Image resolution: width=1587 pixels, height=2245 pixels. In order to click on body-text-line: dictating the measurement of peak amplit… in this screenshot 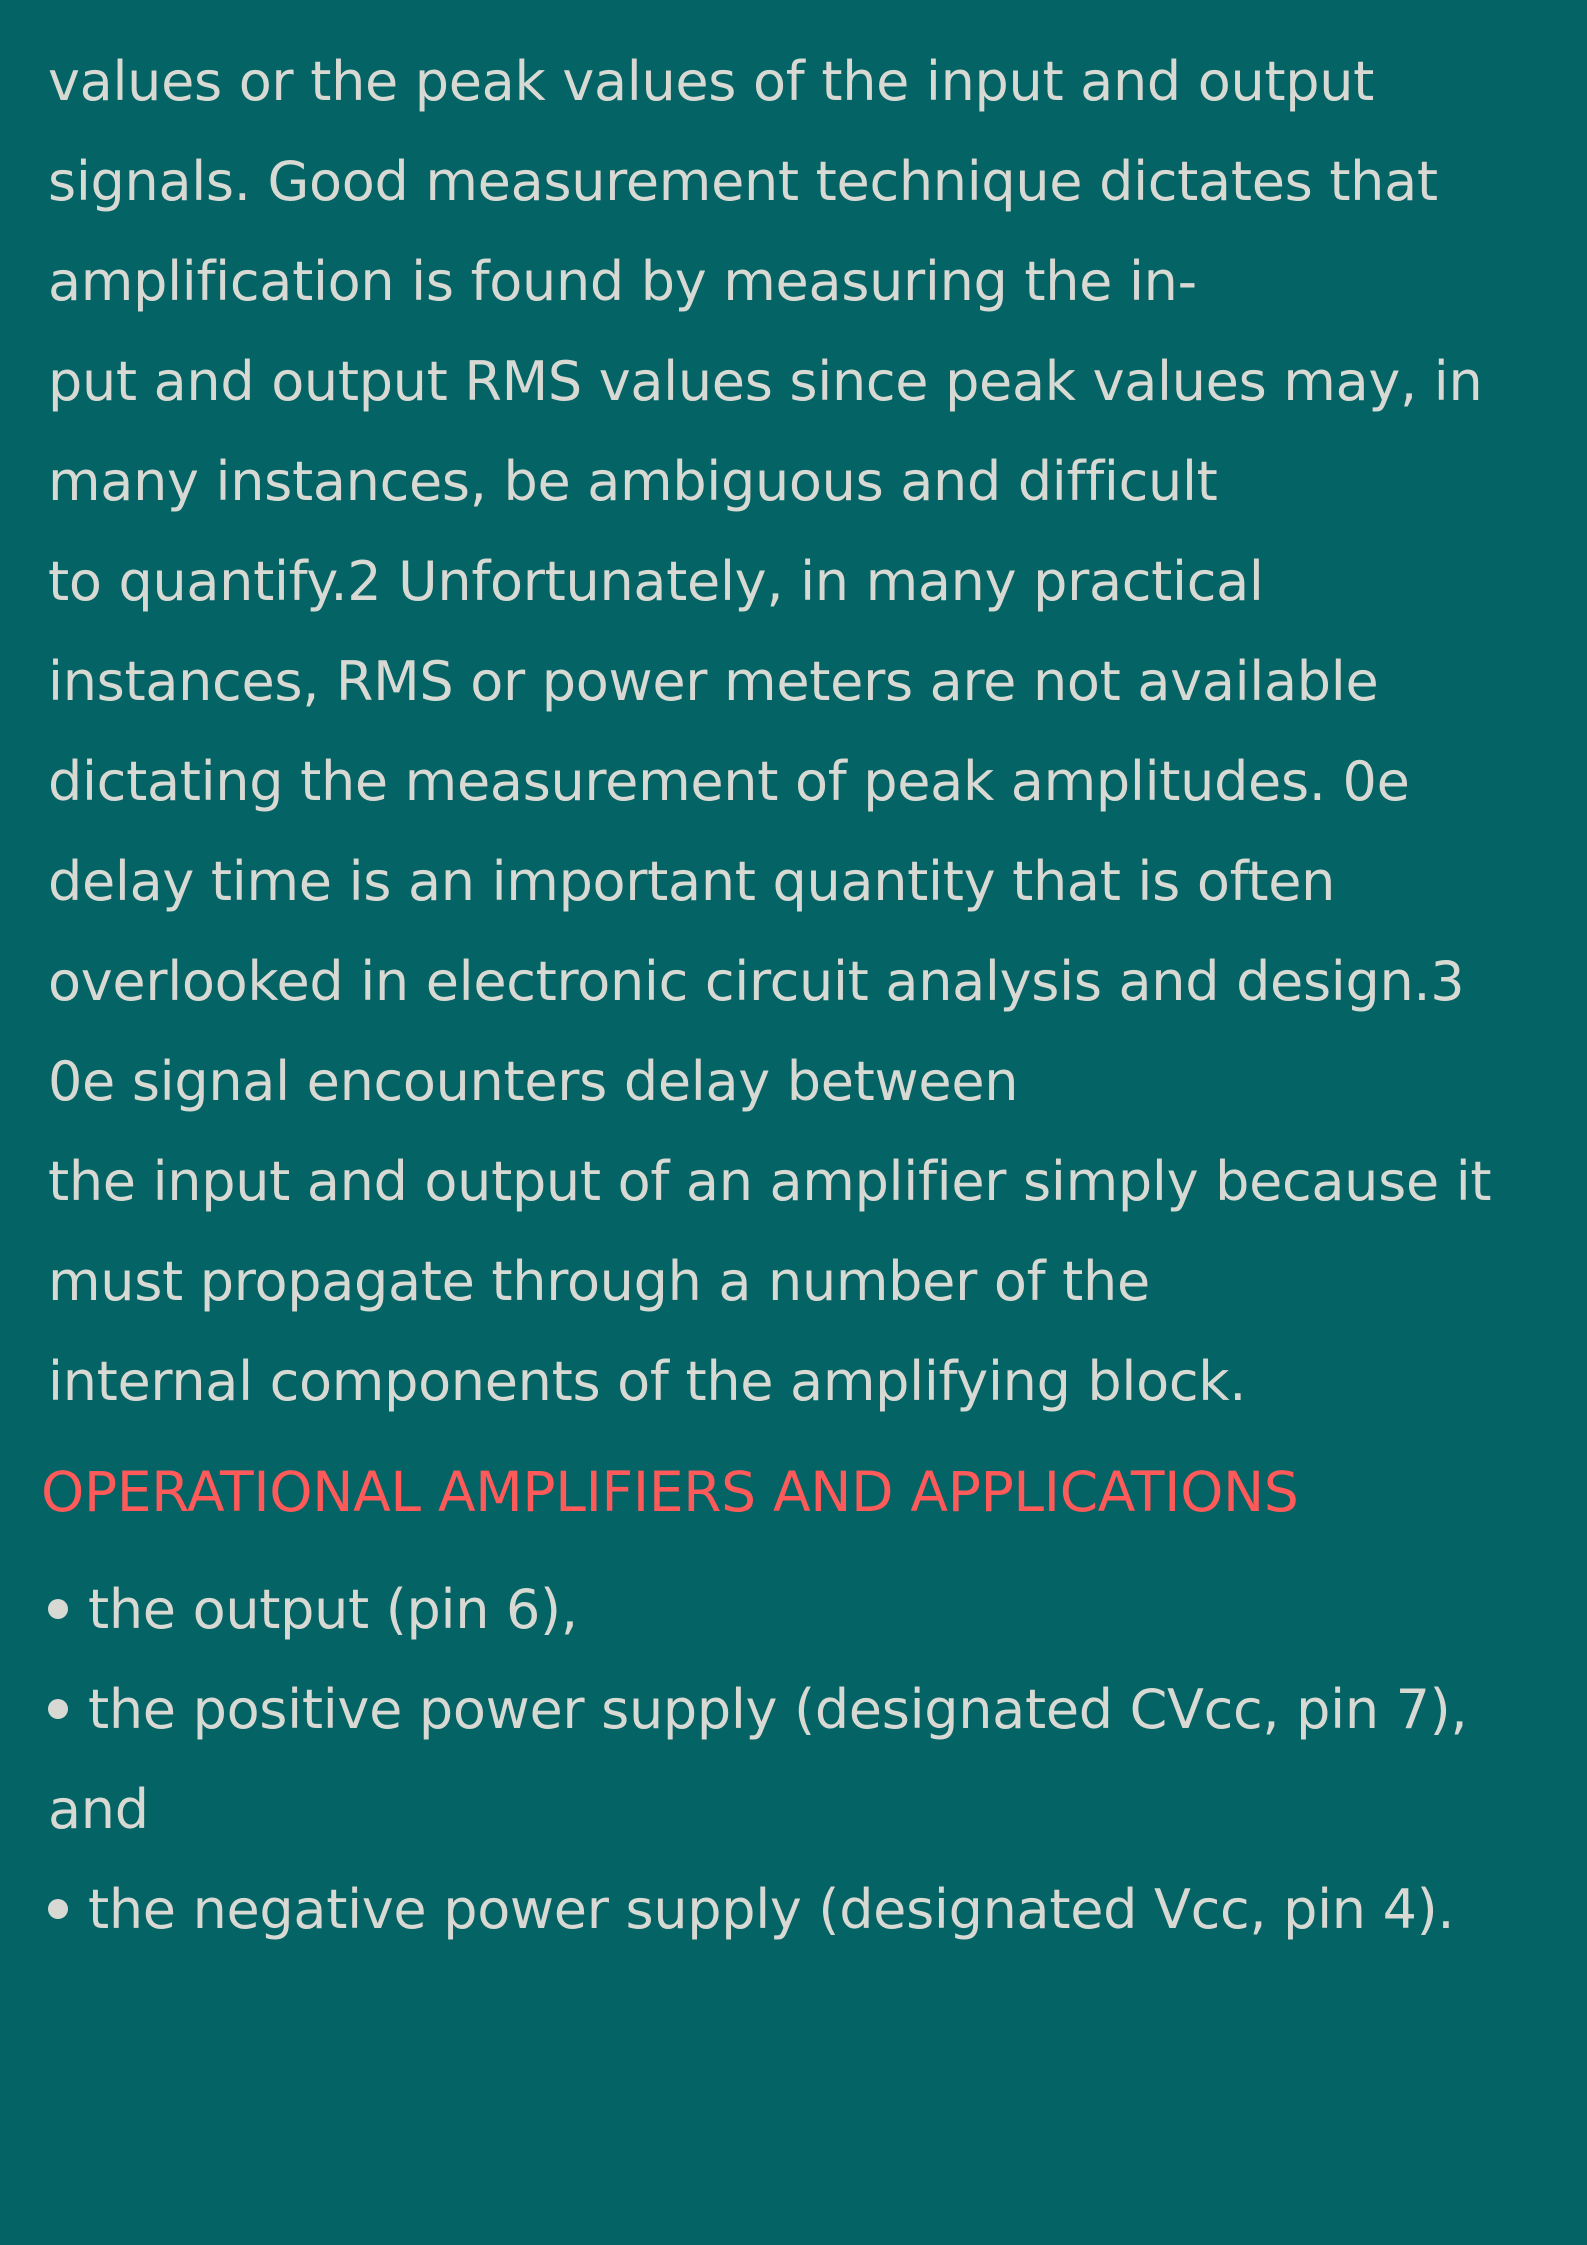, I will do `click(729, 781)`.